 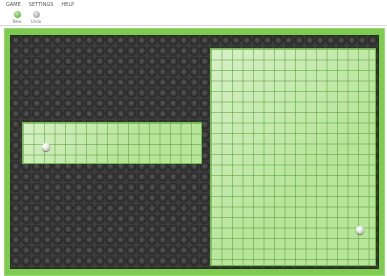 What do you see at coordinates (193, 18) in the screenshot?
I see `toolbar: New Undo` at bounding box center [193, 18].